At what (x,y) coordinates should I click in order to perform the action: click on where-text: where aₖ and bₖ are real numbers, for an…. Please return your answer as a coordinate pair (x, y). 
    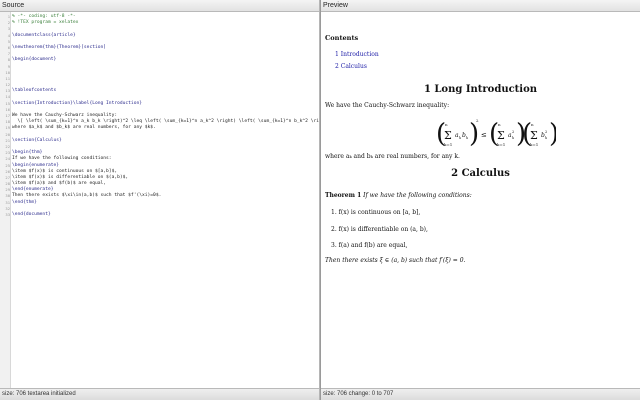
    Looking at the image, I should click on (392, 156).